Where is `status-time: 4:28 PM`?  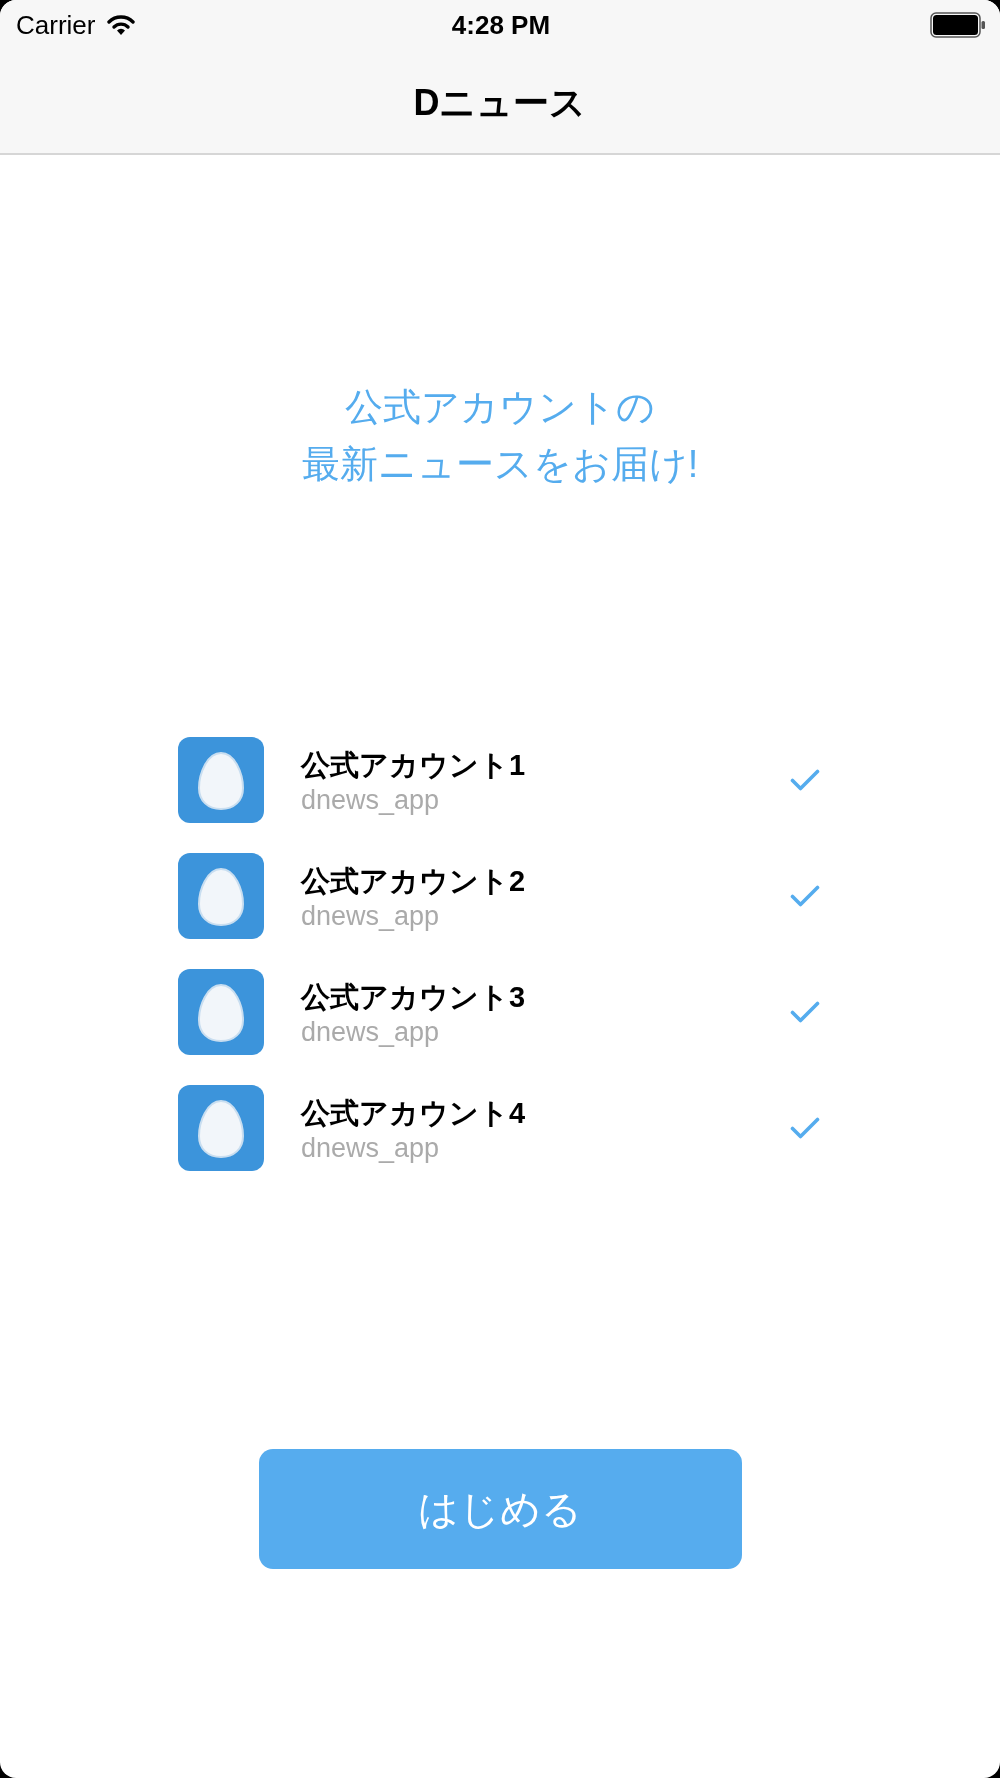 status-time: 4:28 PM is located at coordinates (501, 25).